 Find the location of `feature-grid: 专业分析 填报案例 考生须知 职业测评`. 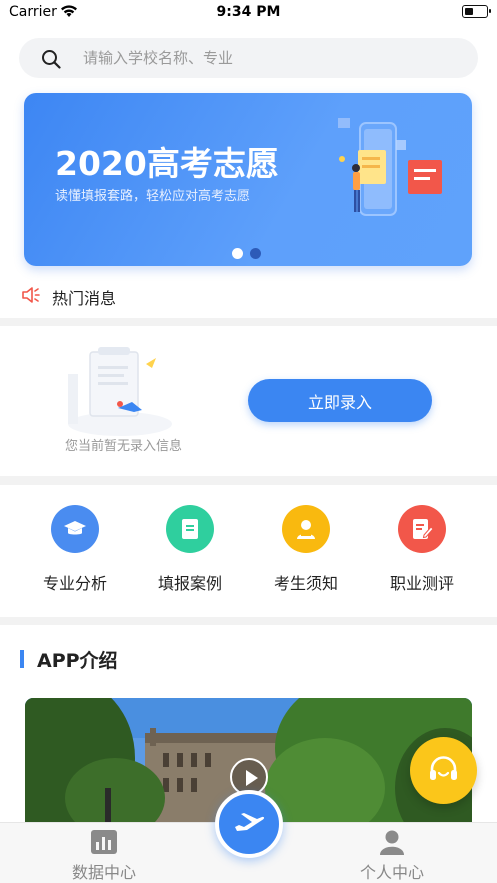

feature-grid: 专业分析 填报案例 考生须知 职业测评 is located at coordinates (248, 551).